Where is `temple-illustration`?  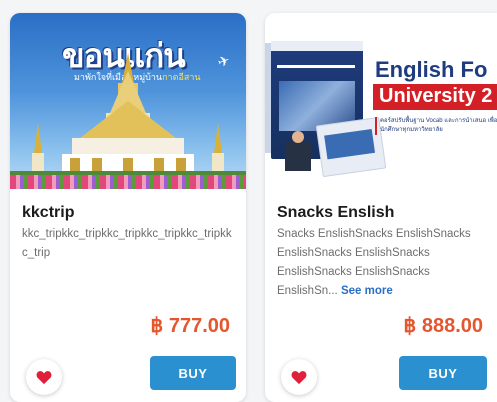
temple-illustration is located at coordinates (128, 115).